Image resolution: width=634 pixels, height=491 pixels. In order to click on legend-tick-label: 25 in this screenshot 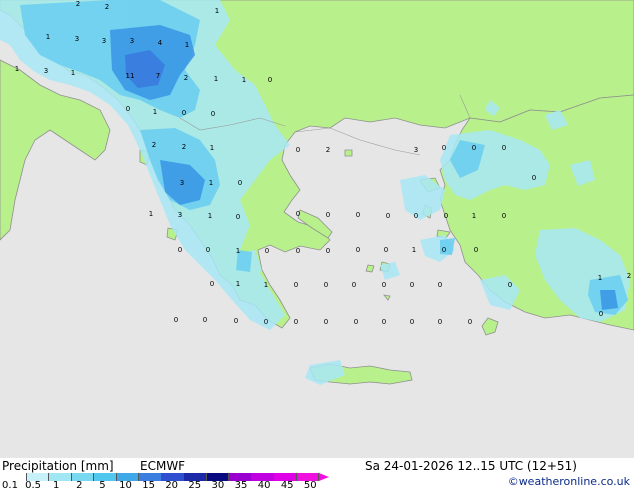, I will do `click(195, 485)`.